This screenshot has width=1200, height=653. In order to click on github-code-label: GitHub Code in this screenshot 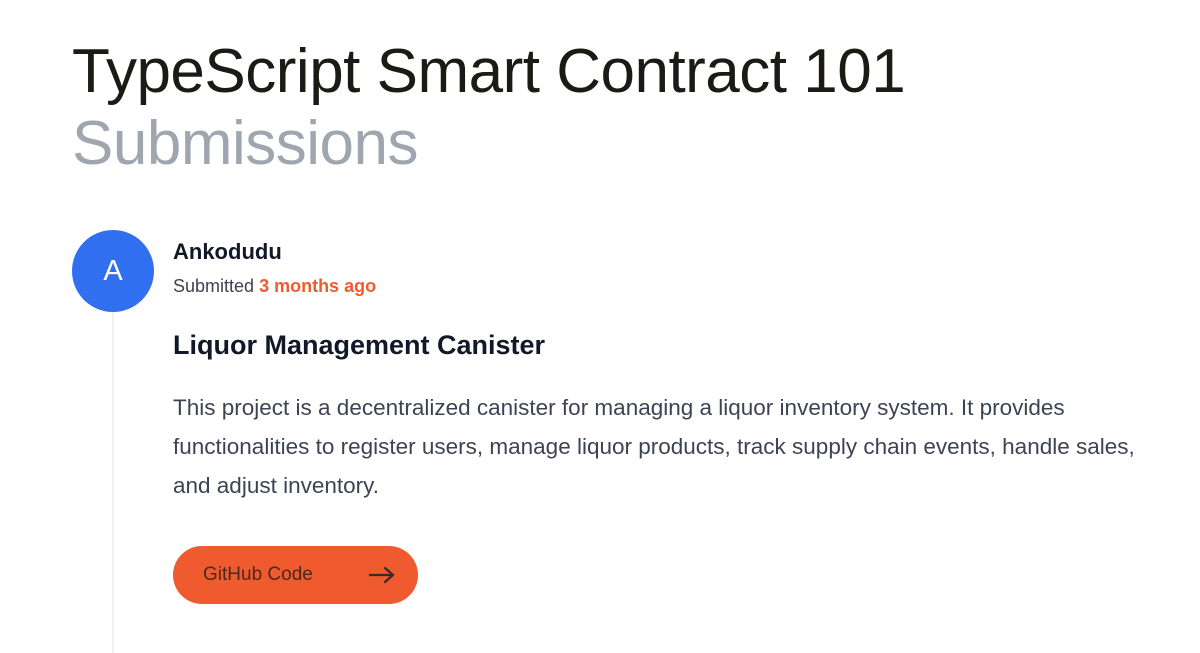, I will do `click(258, 574)`.